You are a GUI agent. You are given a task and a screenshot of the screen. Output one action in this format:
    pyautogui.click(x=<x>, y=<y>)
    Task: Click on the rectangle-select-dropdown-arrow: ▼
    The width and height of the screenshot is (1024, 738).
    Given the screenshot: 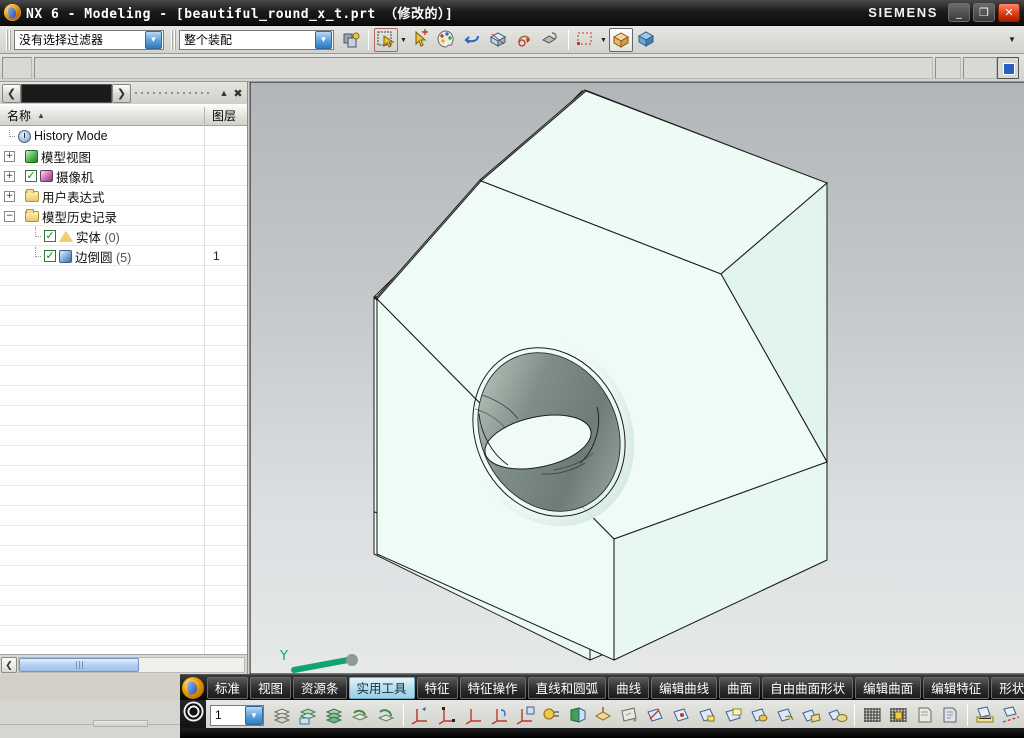 What is the action you would take?
    pyautogui.click(x=603, y=40)
    